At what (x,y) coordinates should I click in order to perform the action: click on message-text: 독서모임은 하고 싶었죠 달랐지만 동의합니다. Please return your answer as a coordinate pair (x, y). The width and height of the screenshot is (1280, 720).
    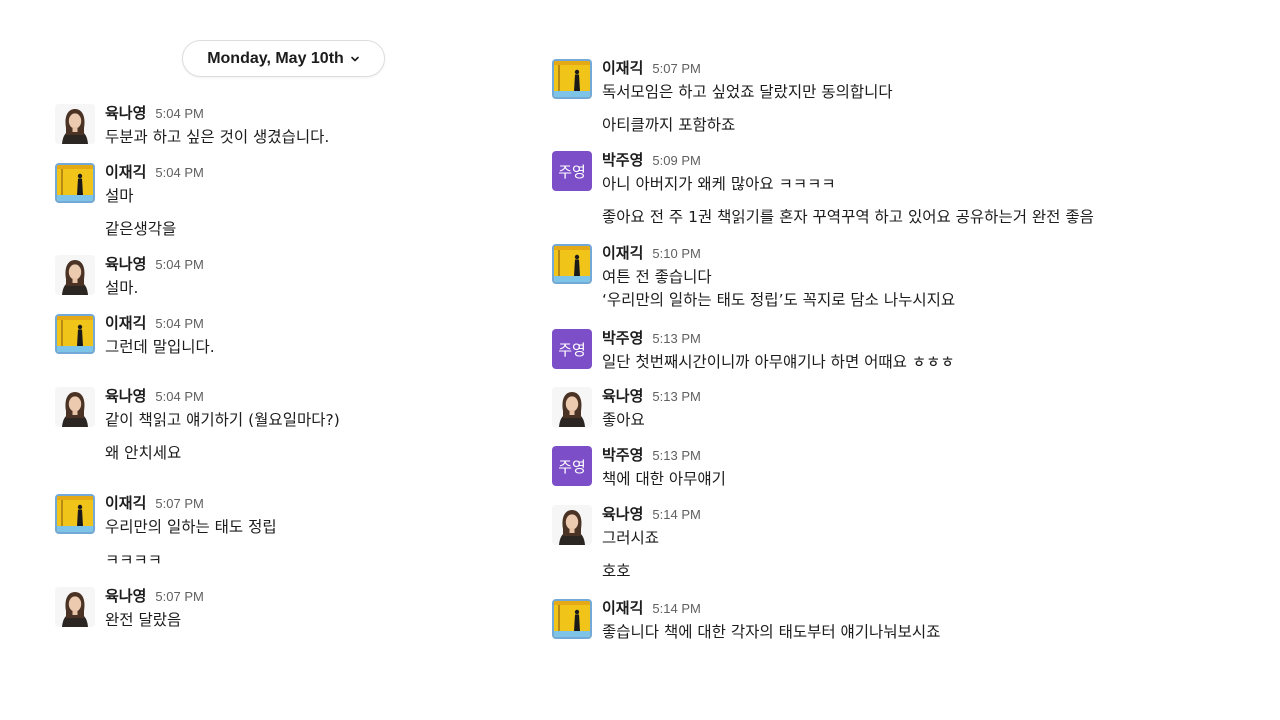
    Looking at the image, I should click on (747, 92).